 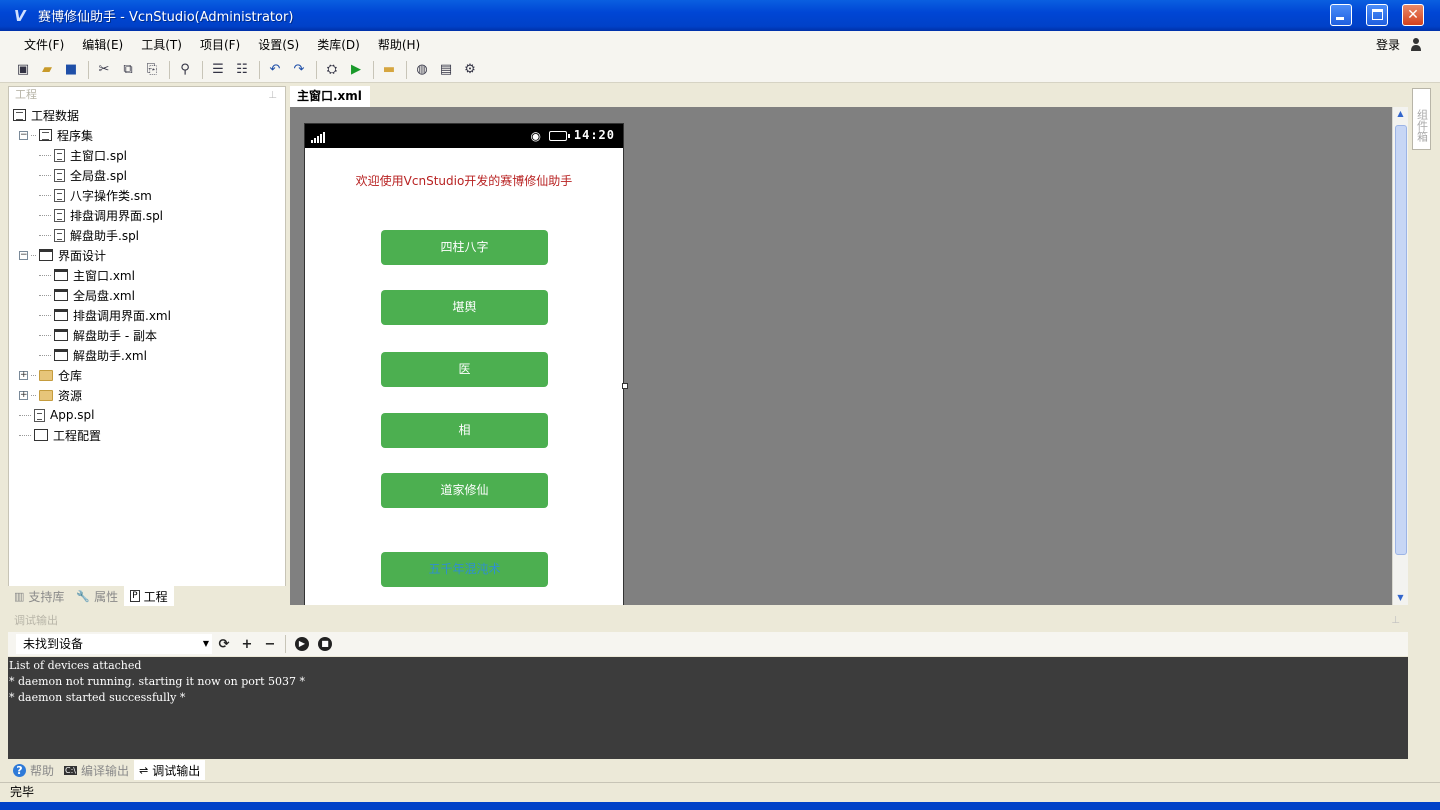 I want to click on menu-tools: 工具(T), so click(x=161, y=44).